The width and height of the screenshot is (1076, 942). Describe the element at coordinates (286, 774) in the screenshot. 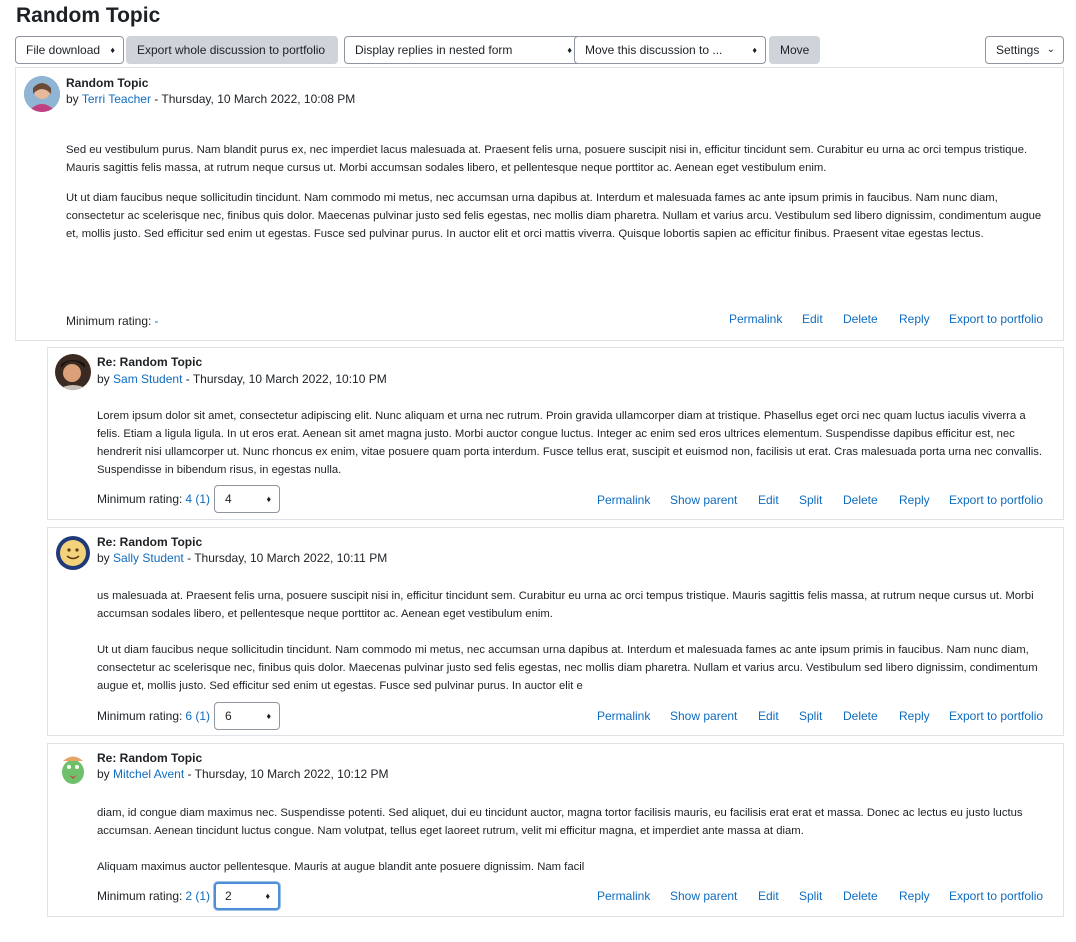

I see `post-date: - Thursday, 10 March 2022, 10:12 PM` at that location.